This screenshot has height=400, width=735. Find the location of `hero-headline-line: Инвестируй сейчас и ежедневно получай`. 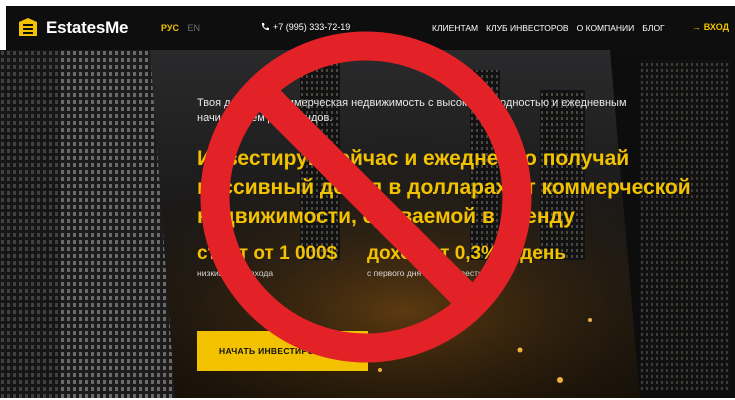

hero-headline-line: Инвестируй сейчас и ежедневно получай is located at coordinates (413, 158).